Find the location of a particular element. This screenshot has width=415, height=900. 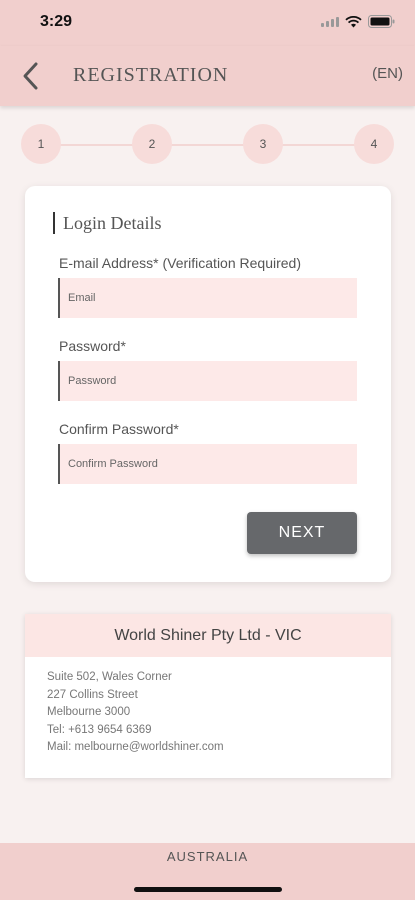

password-field is located at coordinates (207, 381).